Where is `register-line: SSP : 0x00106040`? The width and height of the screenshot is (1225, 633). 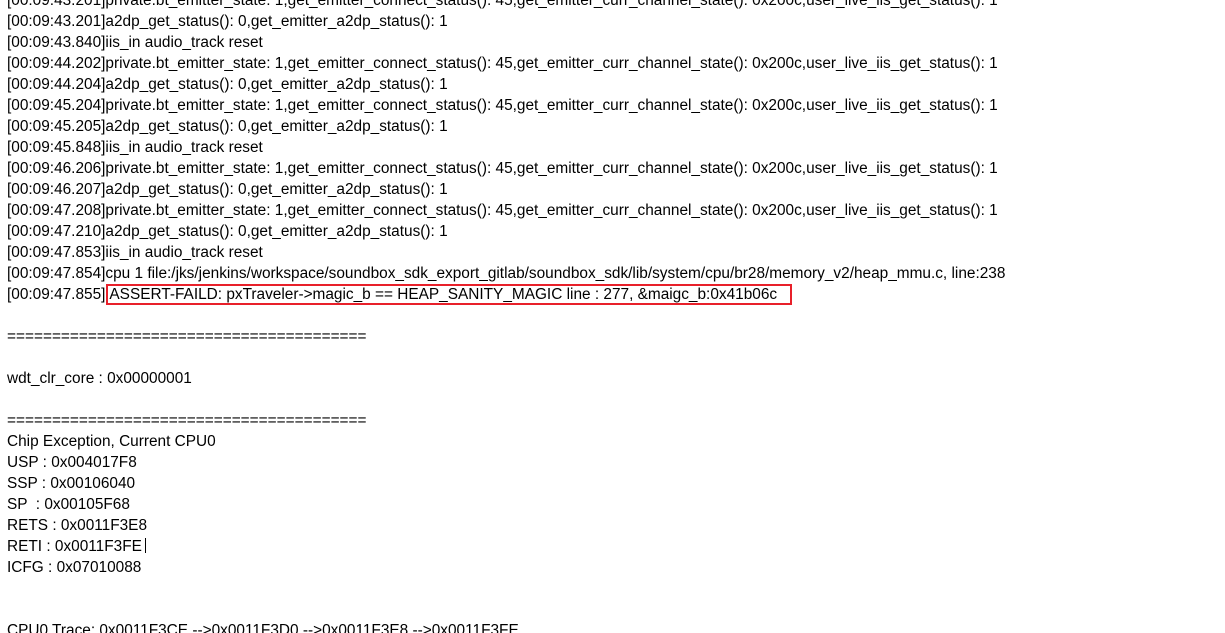 register-line: SSP : 0x00106040 is located at coordinates (71, 483).